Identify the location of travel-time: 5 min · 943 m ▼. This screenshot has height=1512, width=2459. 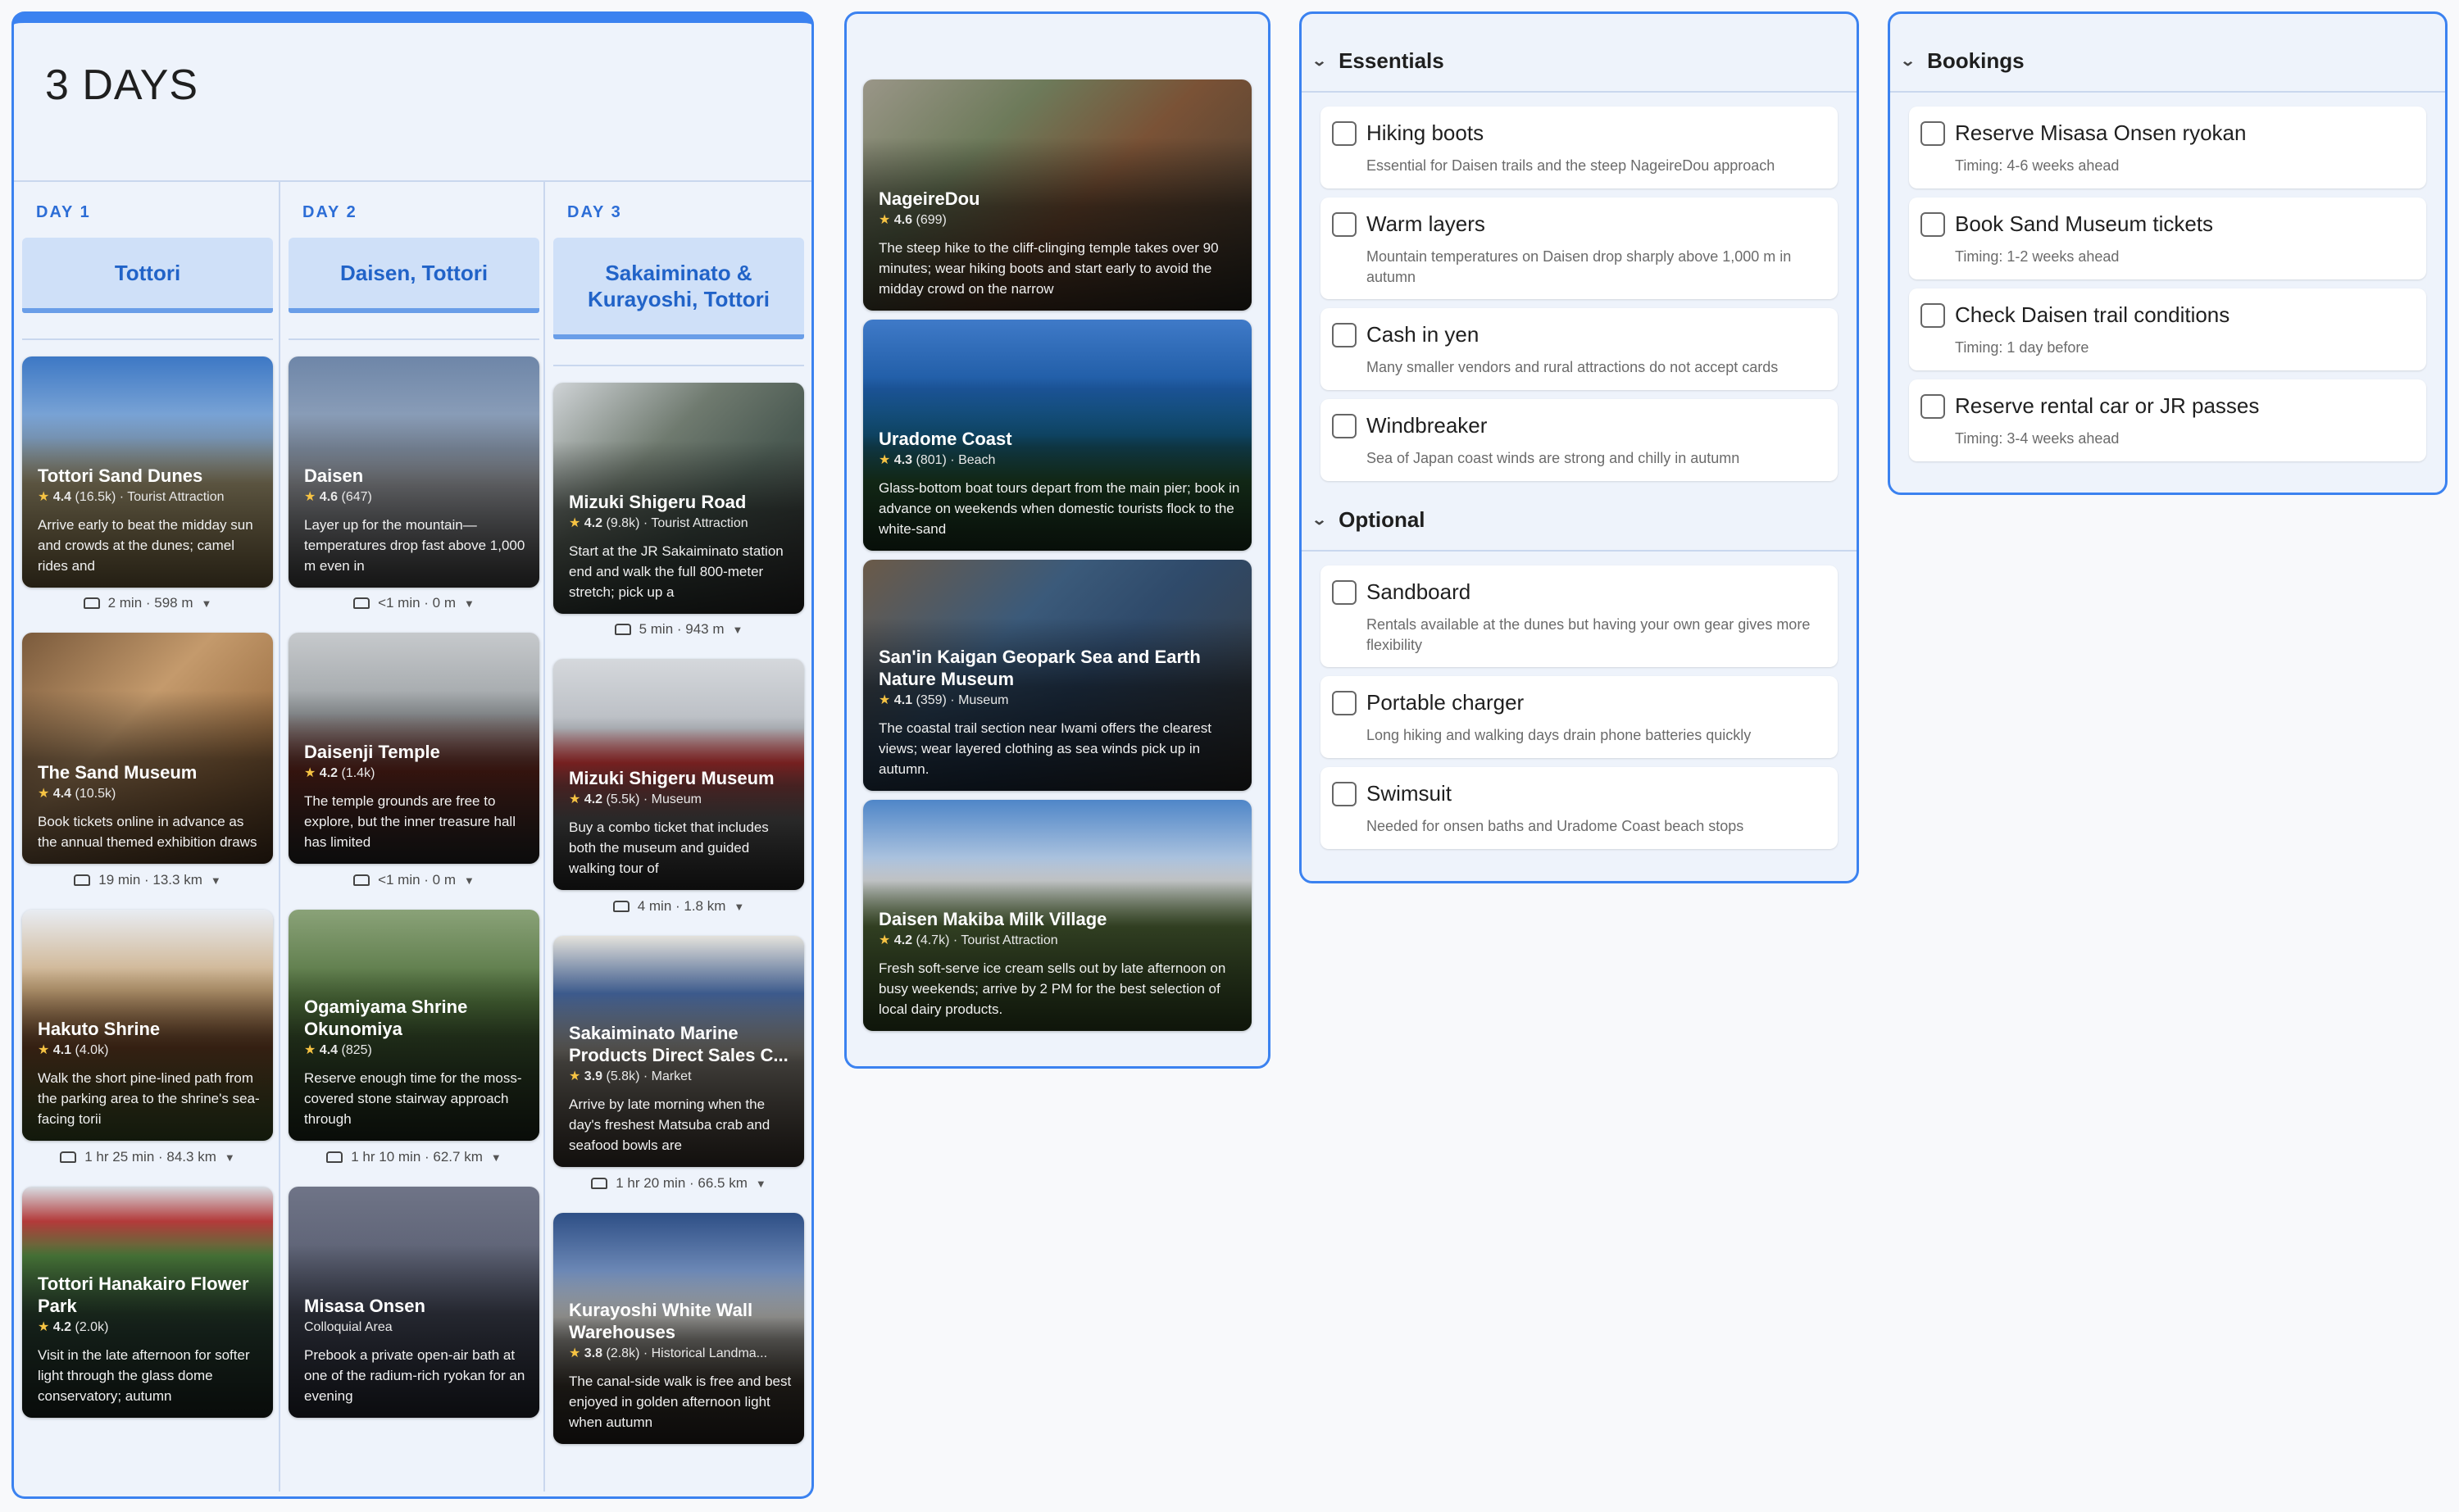
(678, 629).